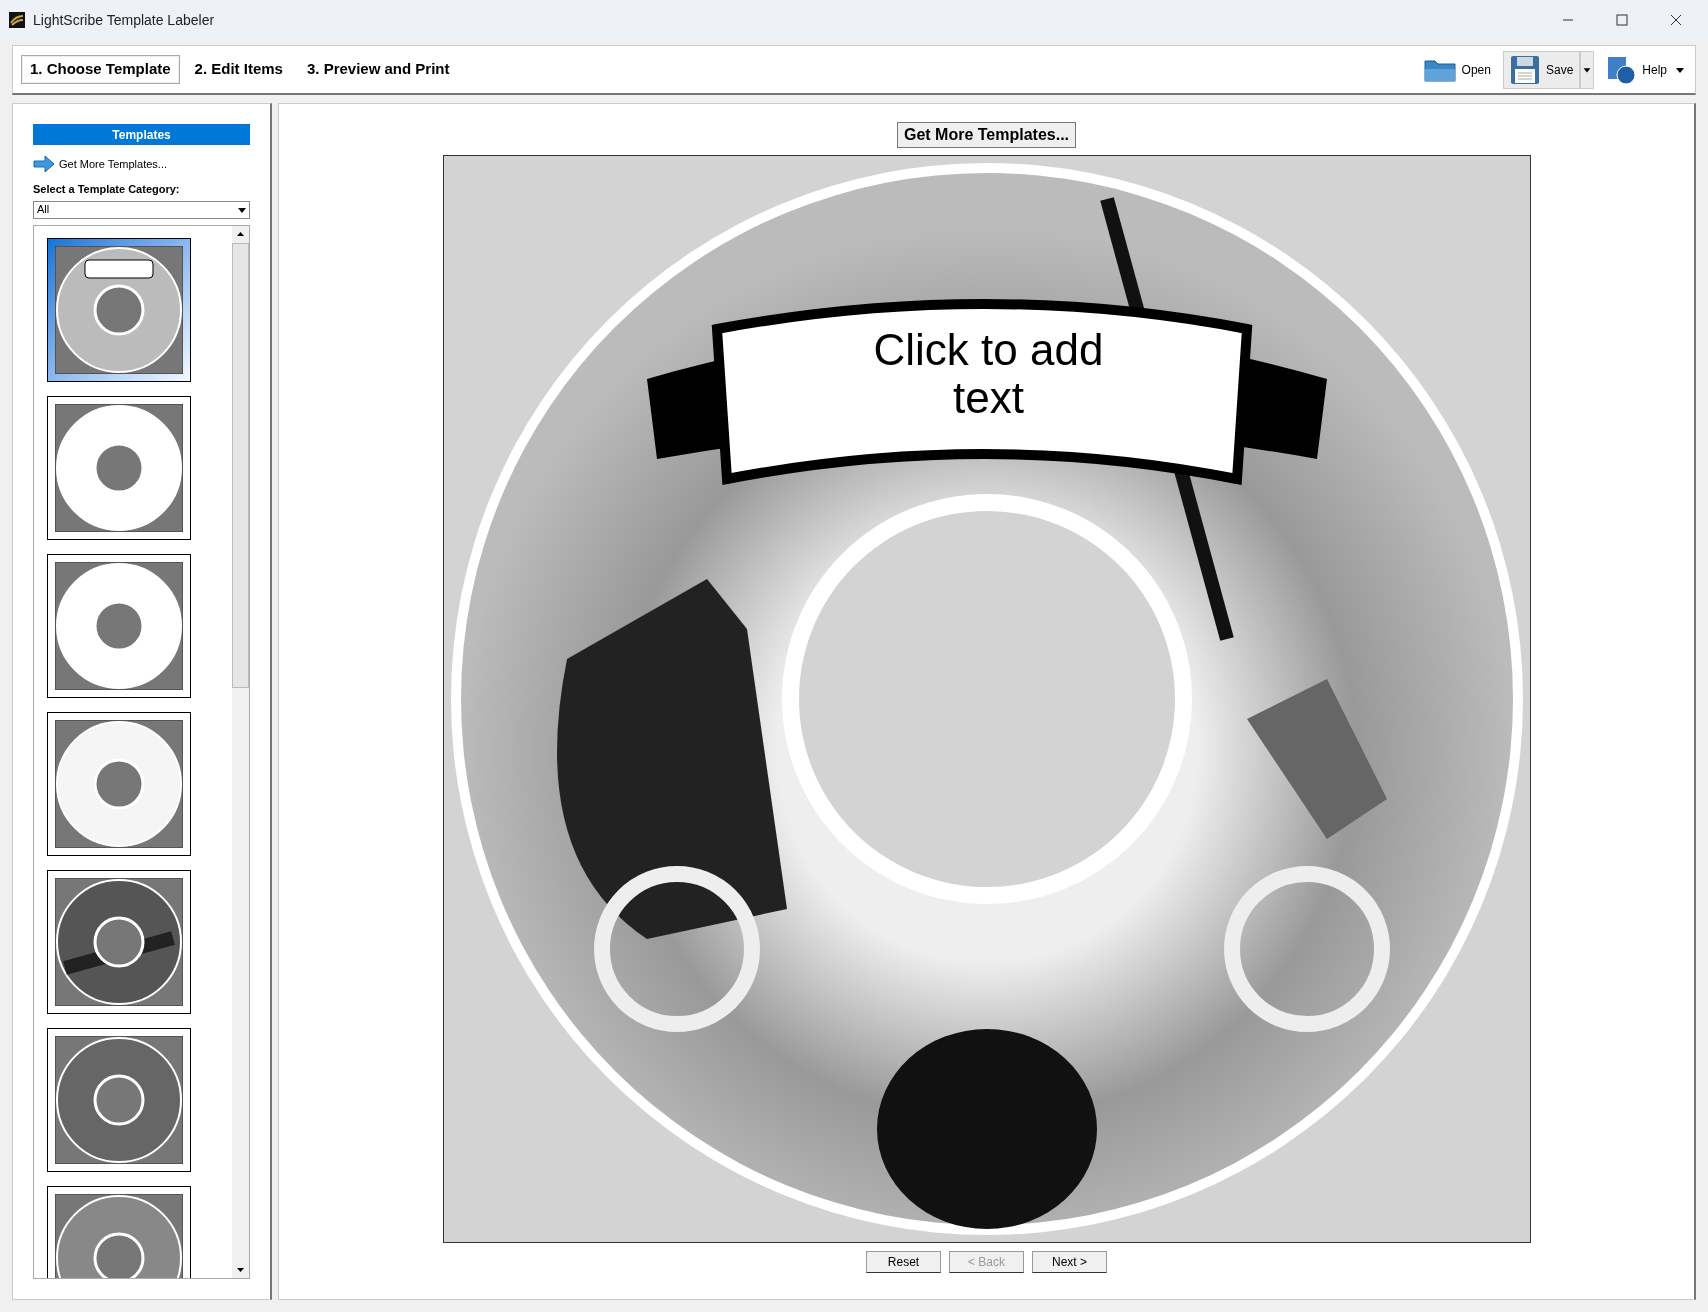 The height and width of the screenshot is (1312, 1708). I want to click on folder-icon, so click(1439, 69).